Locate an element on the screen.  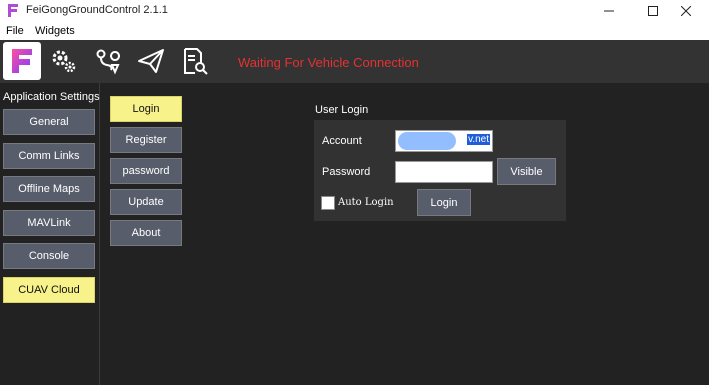
minimize-icon is located at coordinates (609, 11).